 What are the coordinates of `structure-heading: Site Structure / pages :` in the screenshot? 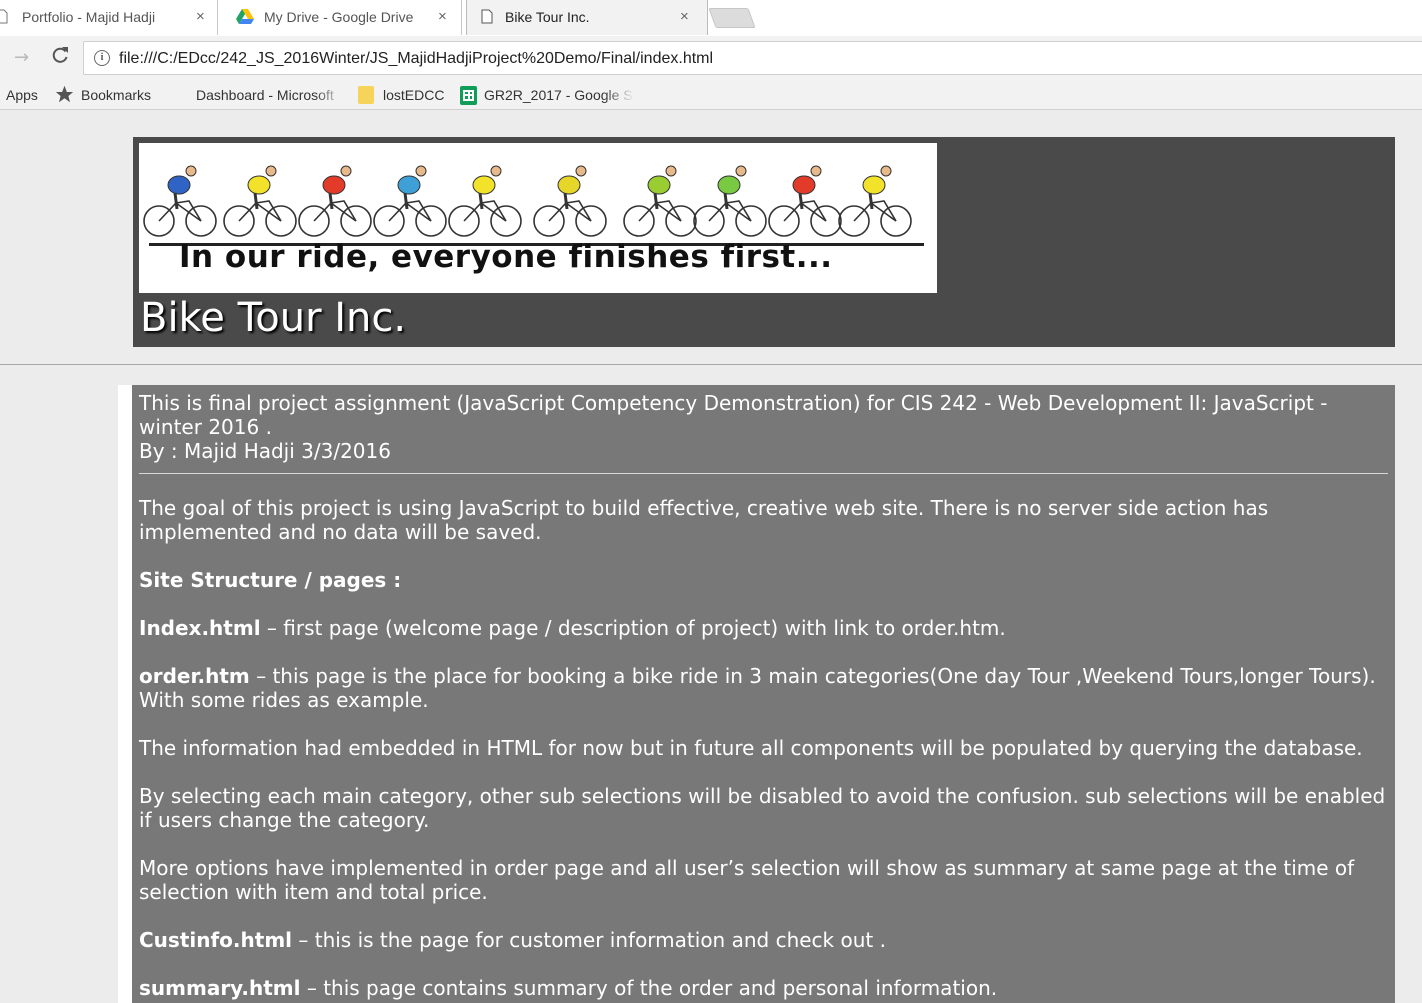 It's located at (270, 580).